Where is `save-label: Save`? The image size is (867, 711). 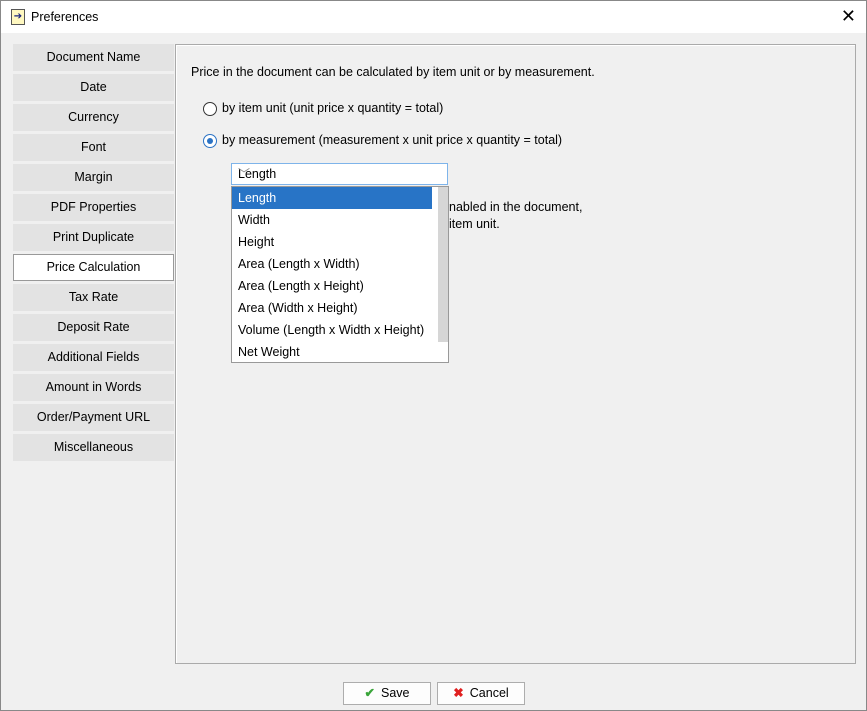 save-label: Save is located at coordinates (395, 693).